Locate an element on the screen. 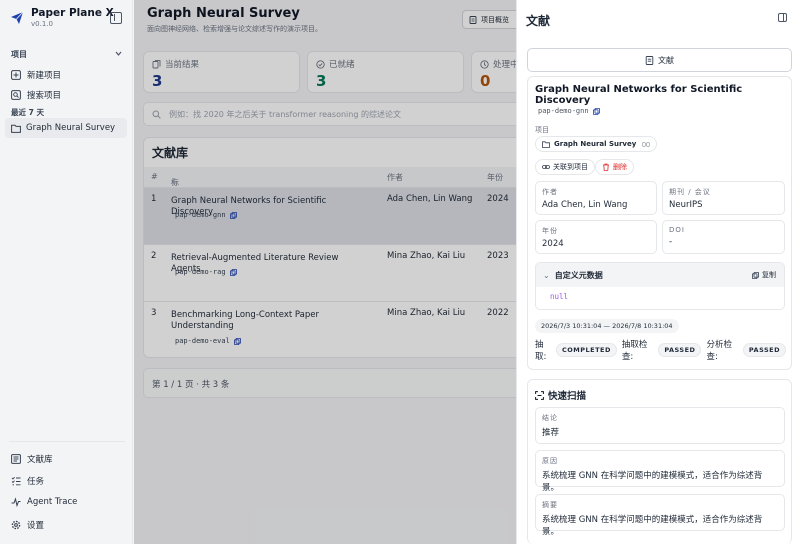 The image size is (800, 544). scan-summary: 摘要 系统梳理 GNN 在科学问题中的建模模式，适合作为综述背景。 is located at coordinates (660, 515).